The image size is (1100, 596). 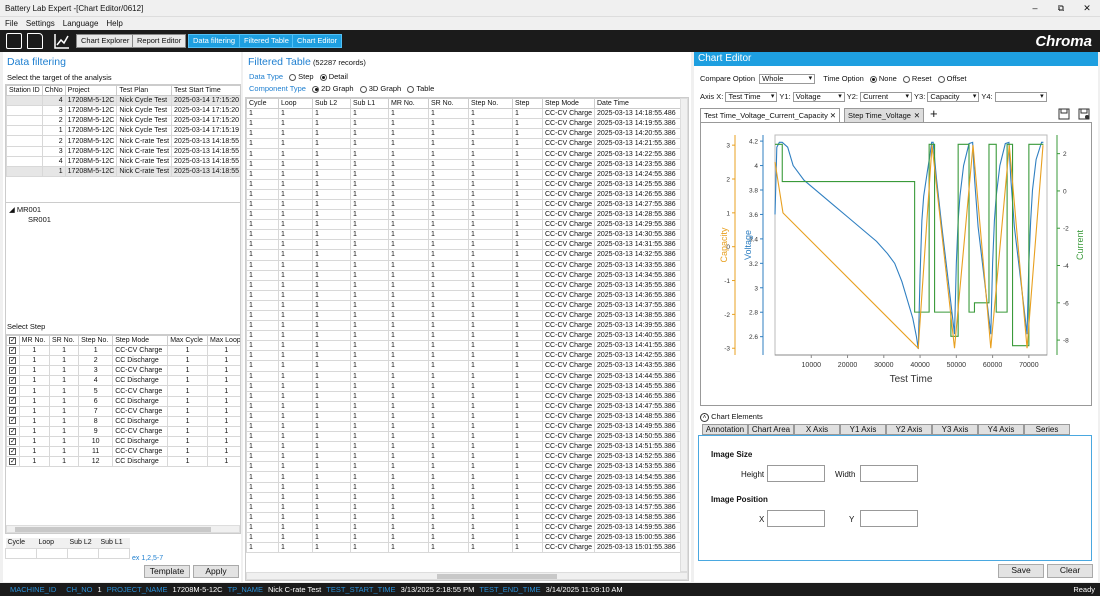 I want to click on clear-button: Clear, so click(x=1070, y=571).